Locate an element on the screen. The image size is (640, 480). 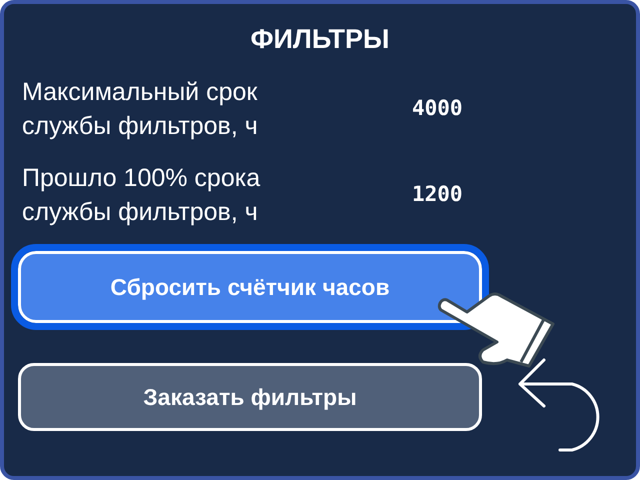
parameter-label: Максимальный срок службы фильтров, ч is located at coordinates (140, 109).